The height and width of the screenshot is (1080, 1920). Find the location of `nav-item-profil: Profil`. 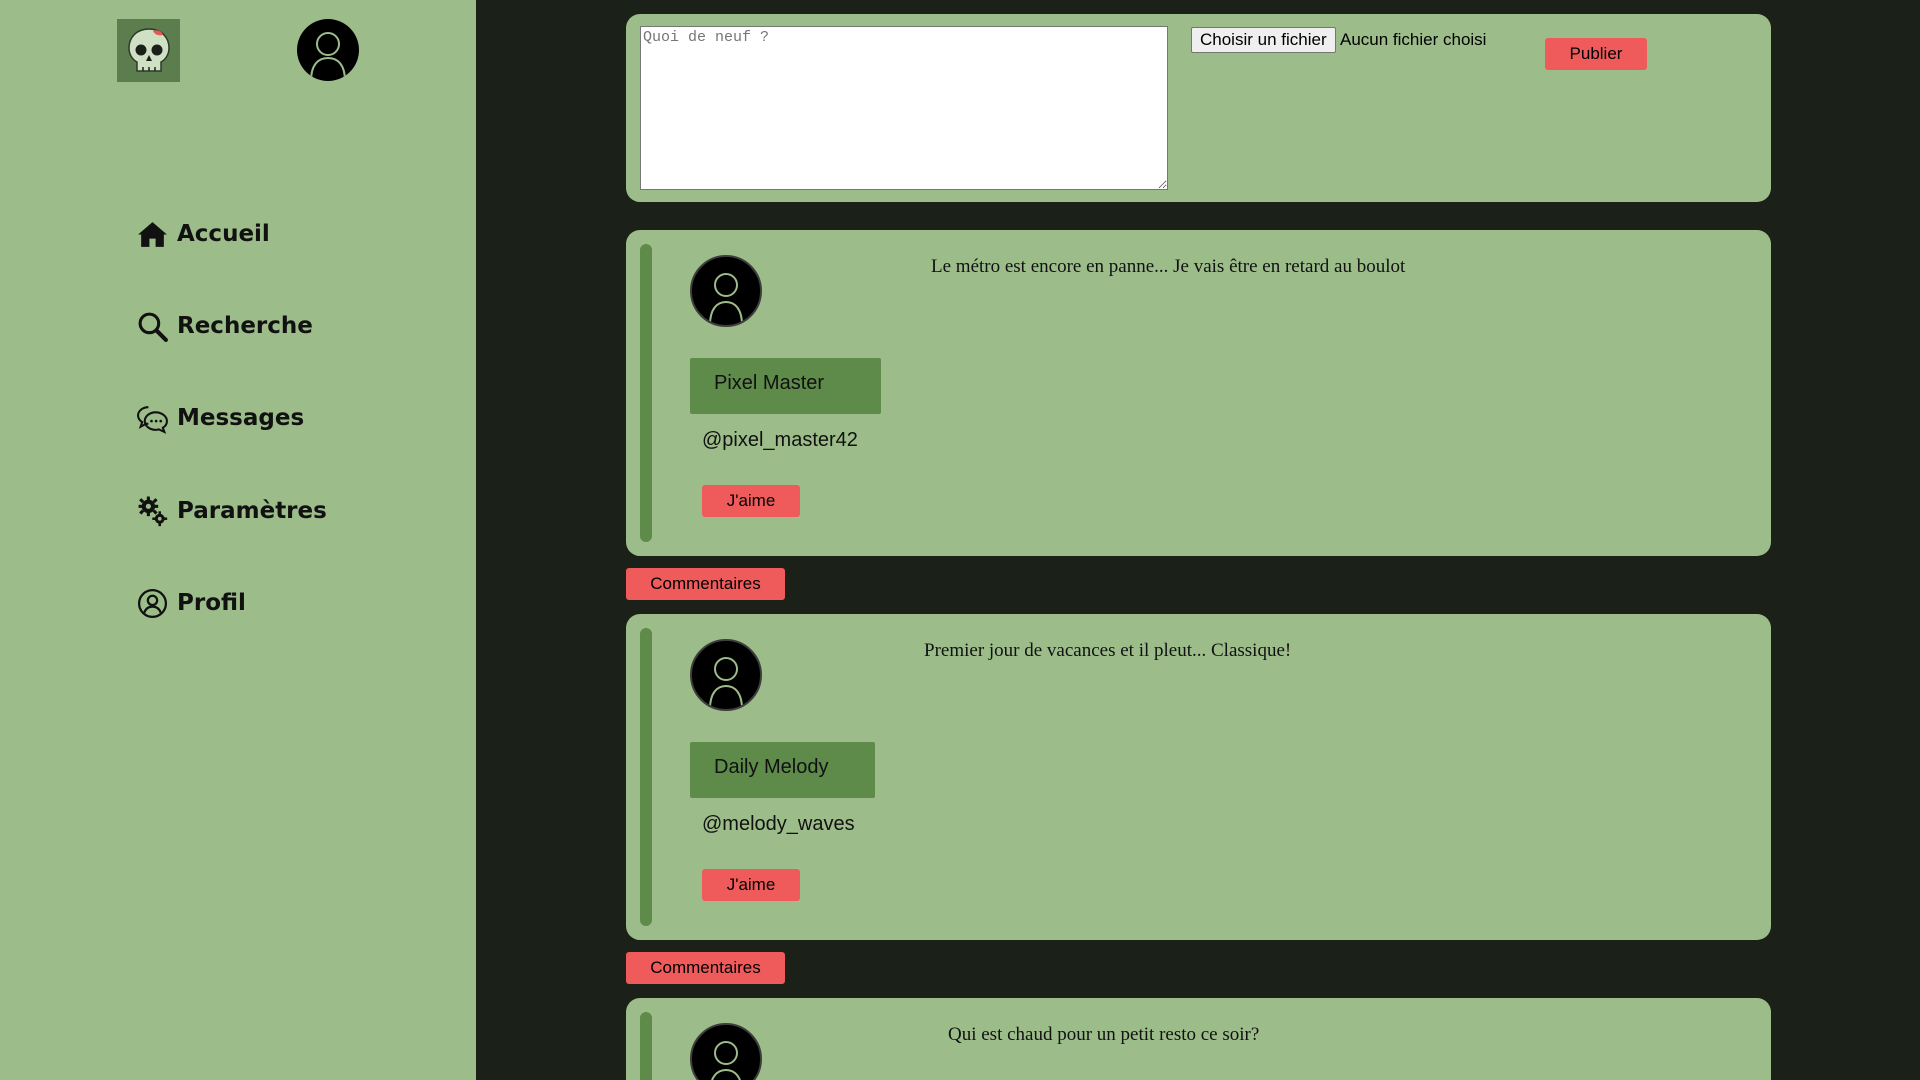

nav-item-profil: Profil is located at coordinates (191, 603).